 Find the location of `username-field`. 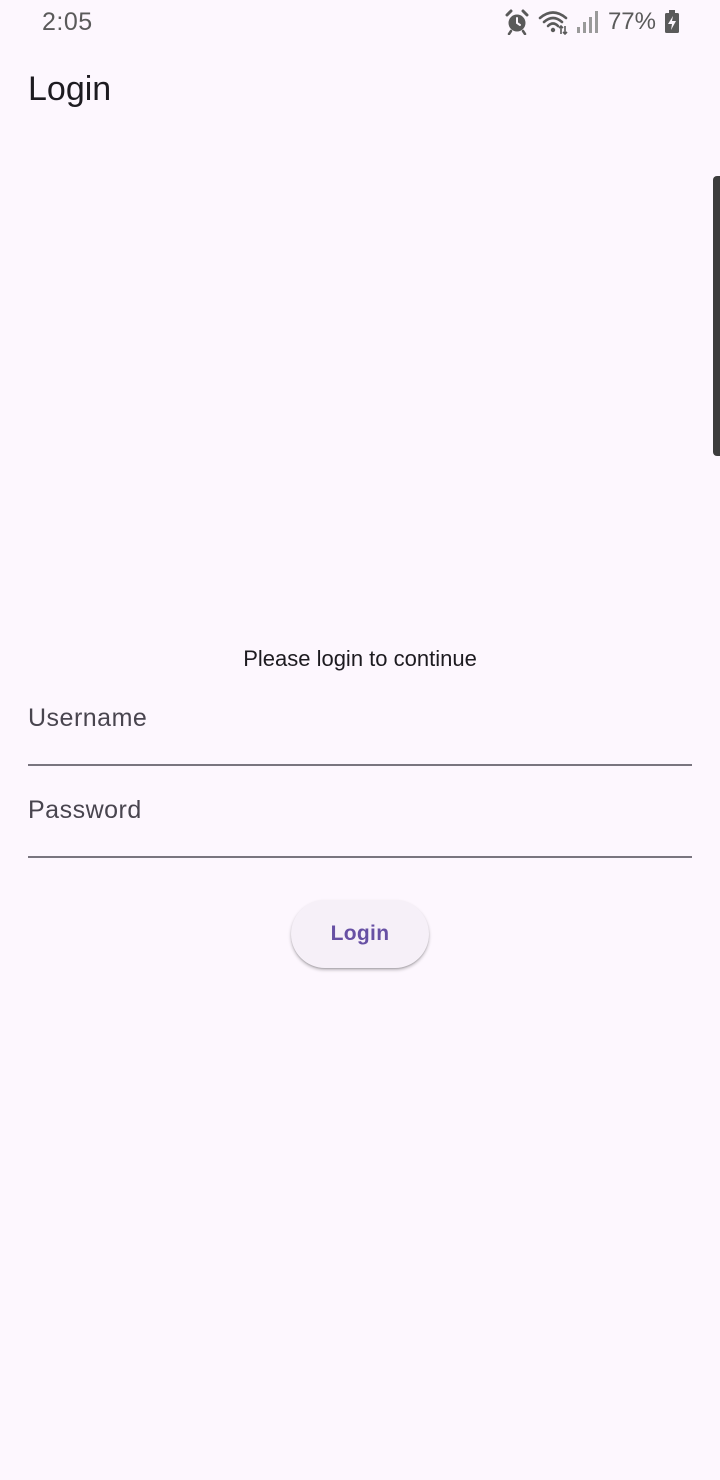

username-field is located at coordinates (360, 726).